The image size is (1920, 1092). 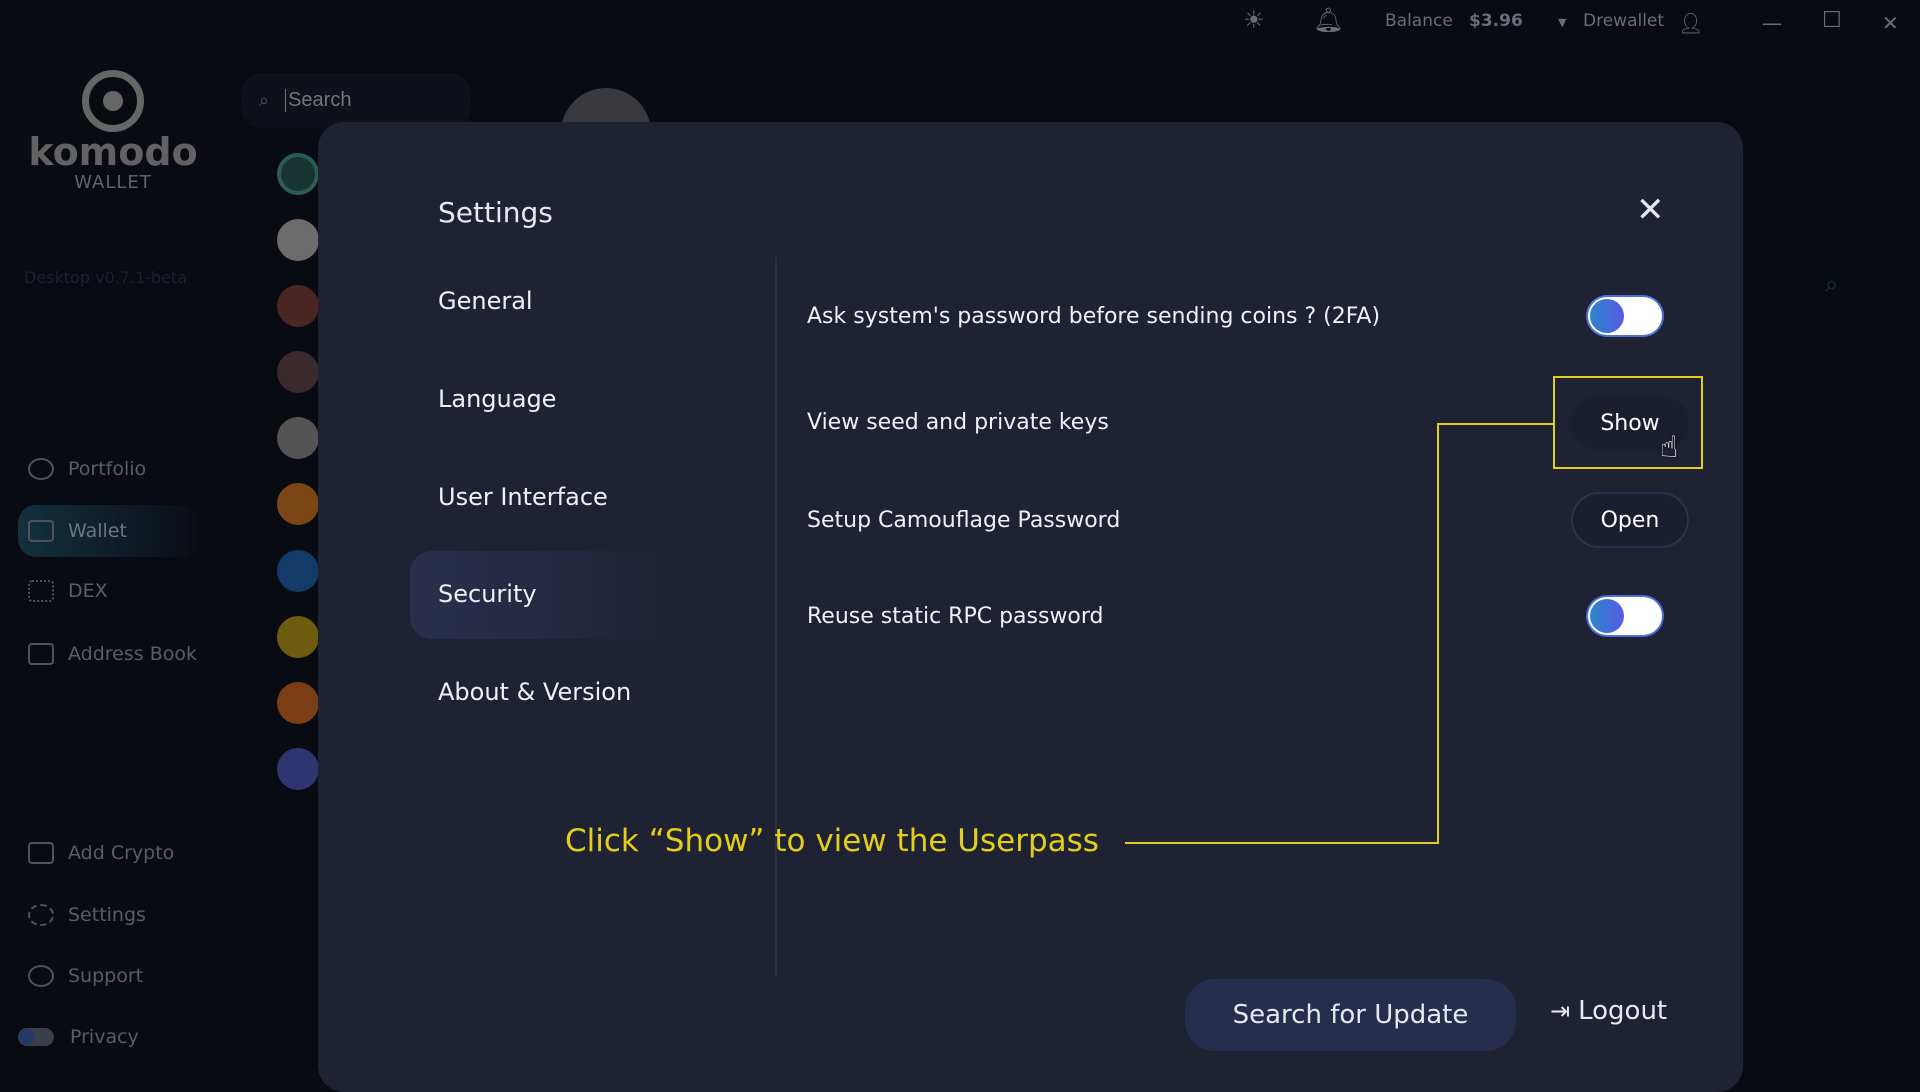 What do you see at coordinates (1890, 23) in the screenshot?
I see `window-close-button: ✕` at bounding box center [1890, 23].